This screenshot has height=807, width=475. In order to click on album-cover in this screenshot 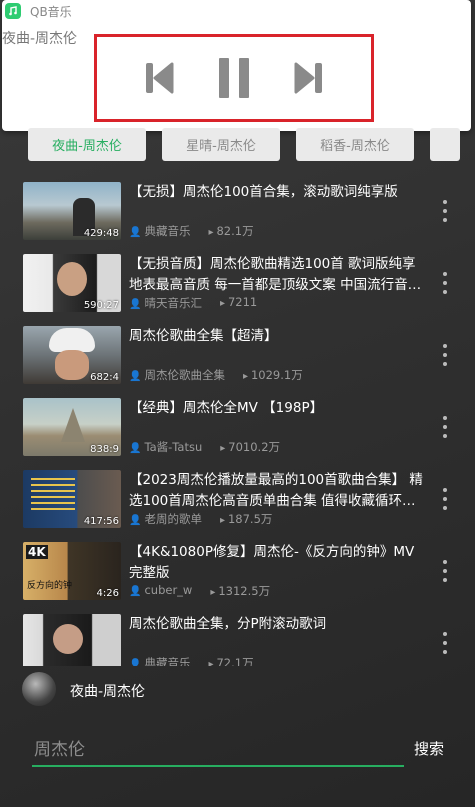, I will do `click(39, 689)`.